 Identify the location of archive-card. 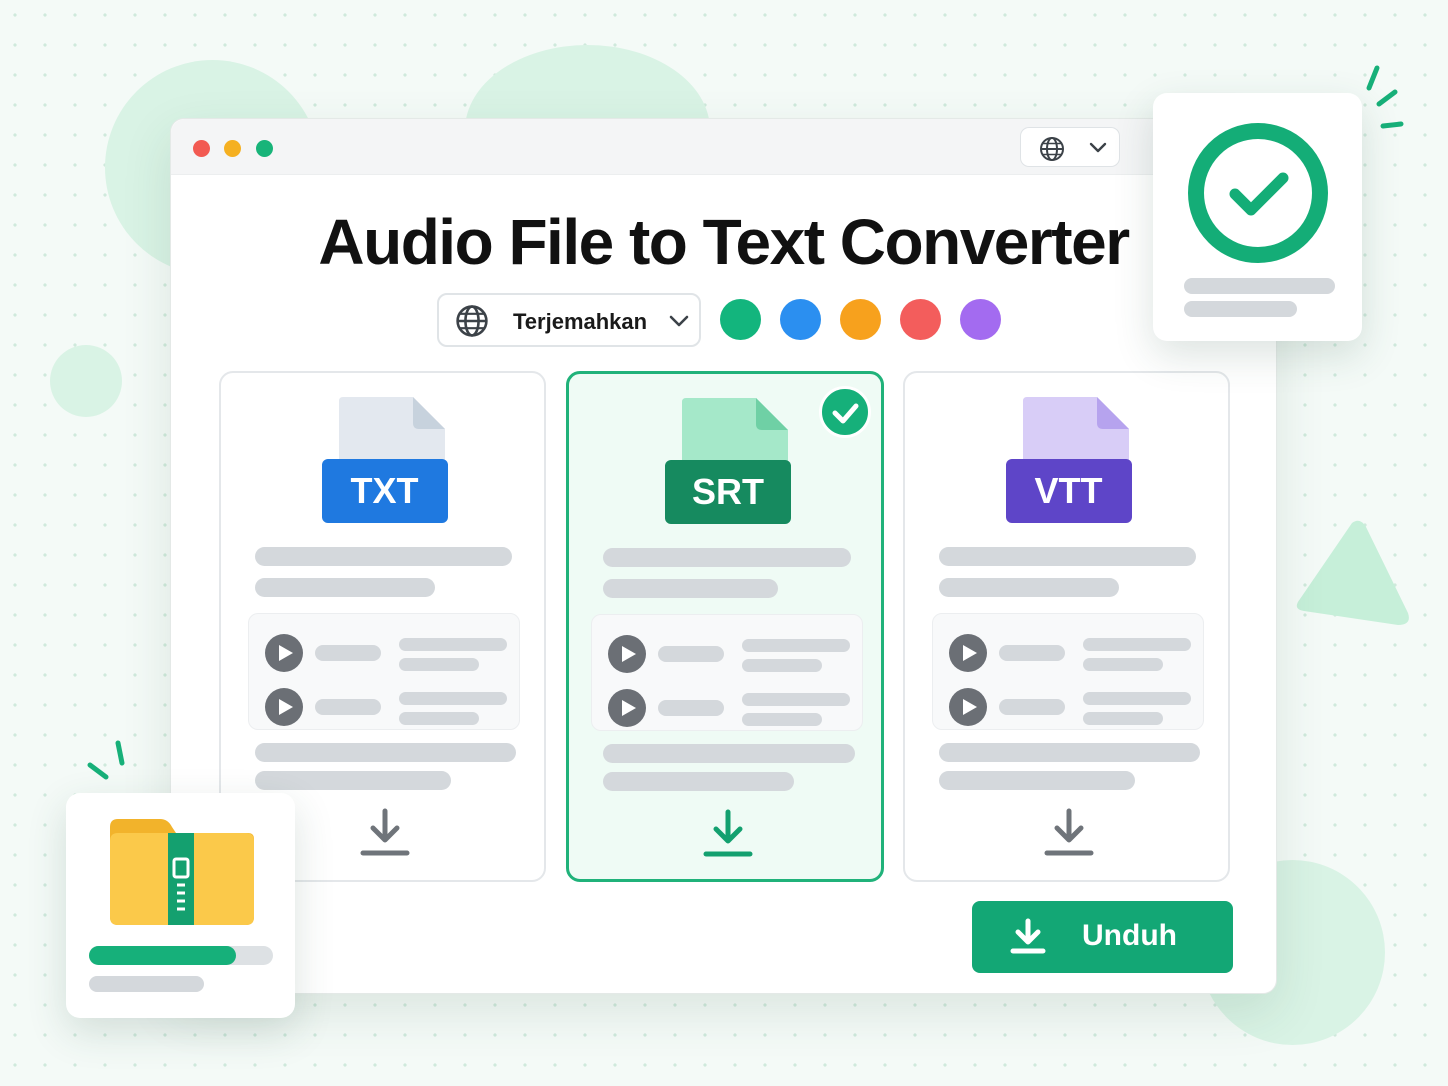
(180, 905).